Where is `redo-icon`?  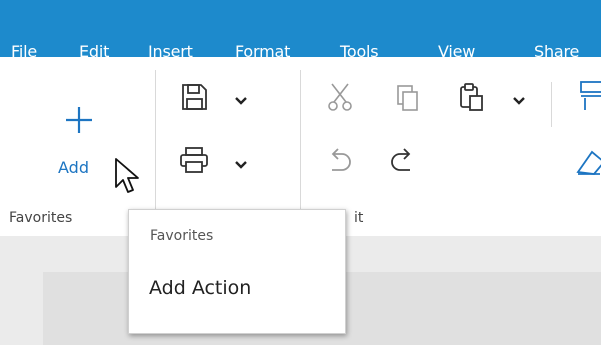 redo-icon is located at coordinates (403, 161).